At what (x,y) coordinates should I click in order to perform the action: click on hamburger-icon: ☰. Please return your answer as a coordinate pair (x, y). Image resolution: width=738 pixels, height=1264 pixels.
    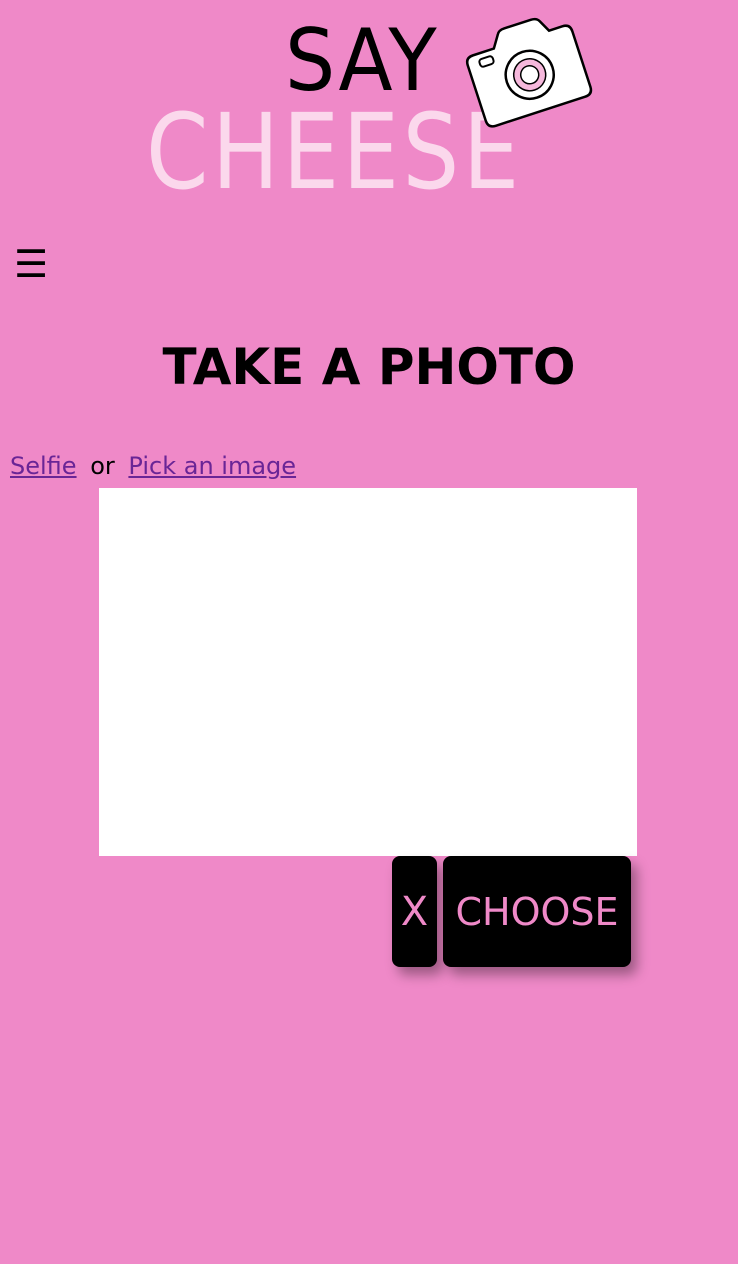
    Looking at the image, I should click on (31, 264).